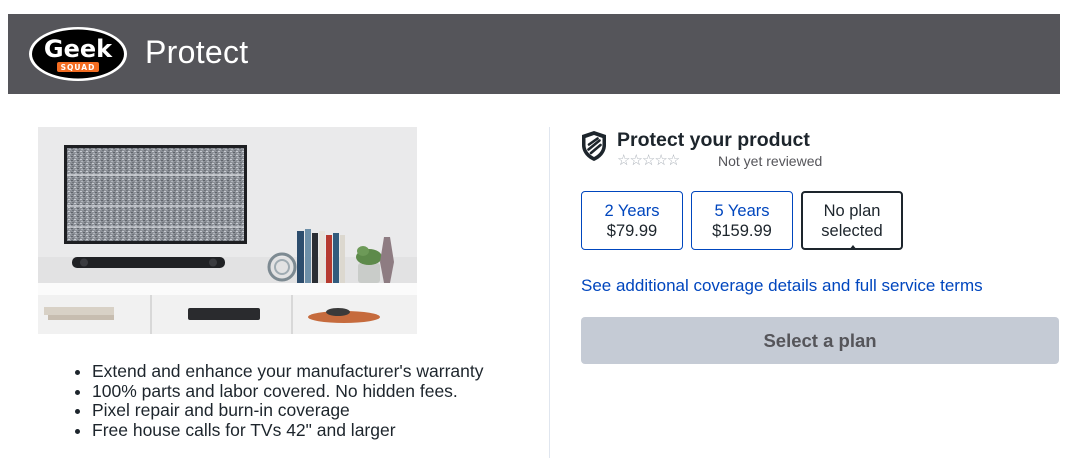  What do you see at coordinates (632, 230) in the screenshot?
I see `plan-price: $79.99` at bounding box center [632, 230].